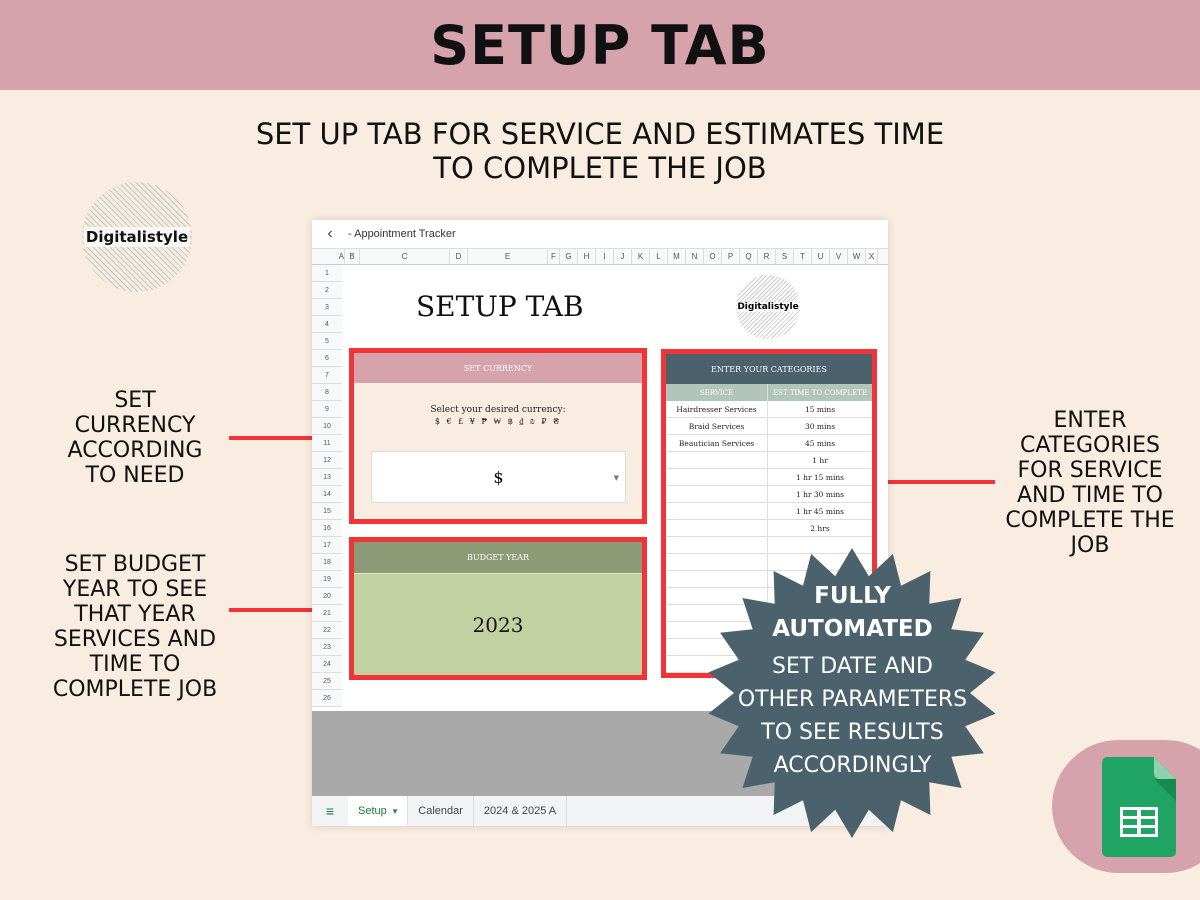 The width and height of the screenshot is (1200, 900). I want to click on row-header: 16, so click(327, 528).